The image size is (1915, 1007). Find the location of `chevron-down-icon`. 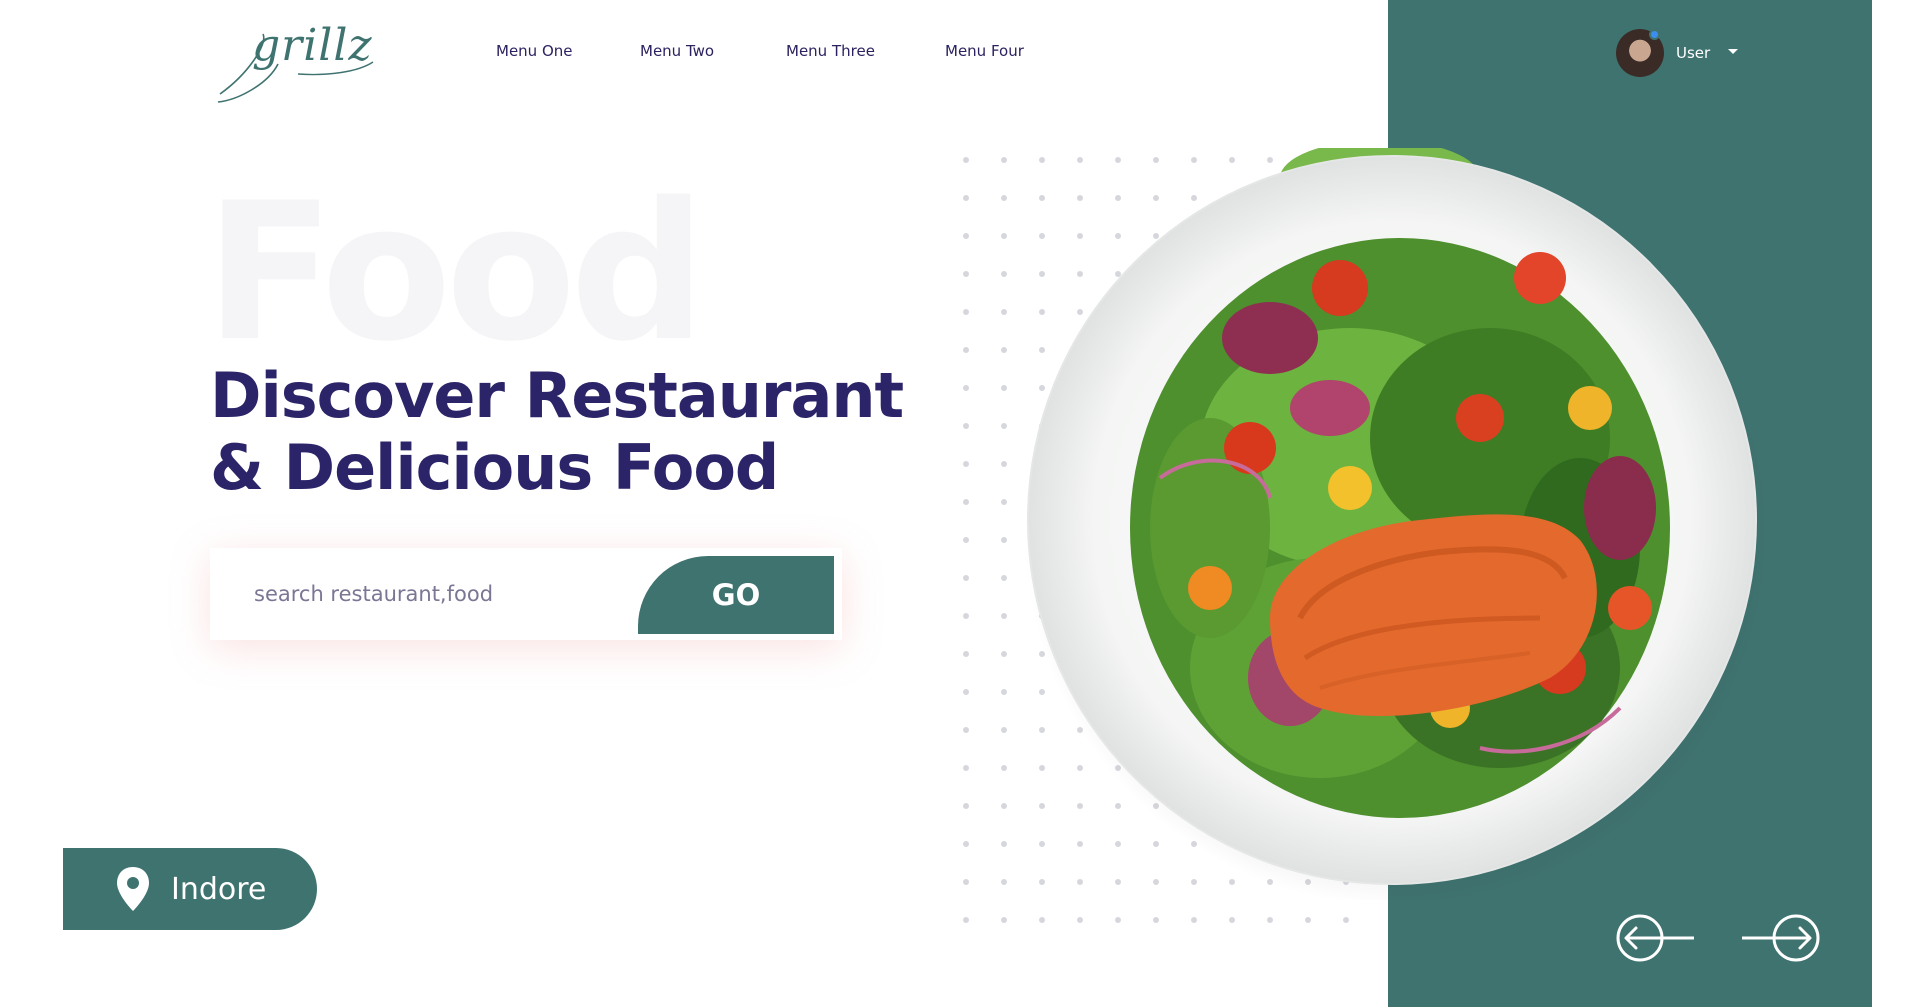

chevron-down-icon is located at coordinates (1733, 51).